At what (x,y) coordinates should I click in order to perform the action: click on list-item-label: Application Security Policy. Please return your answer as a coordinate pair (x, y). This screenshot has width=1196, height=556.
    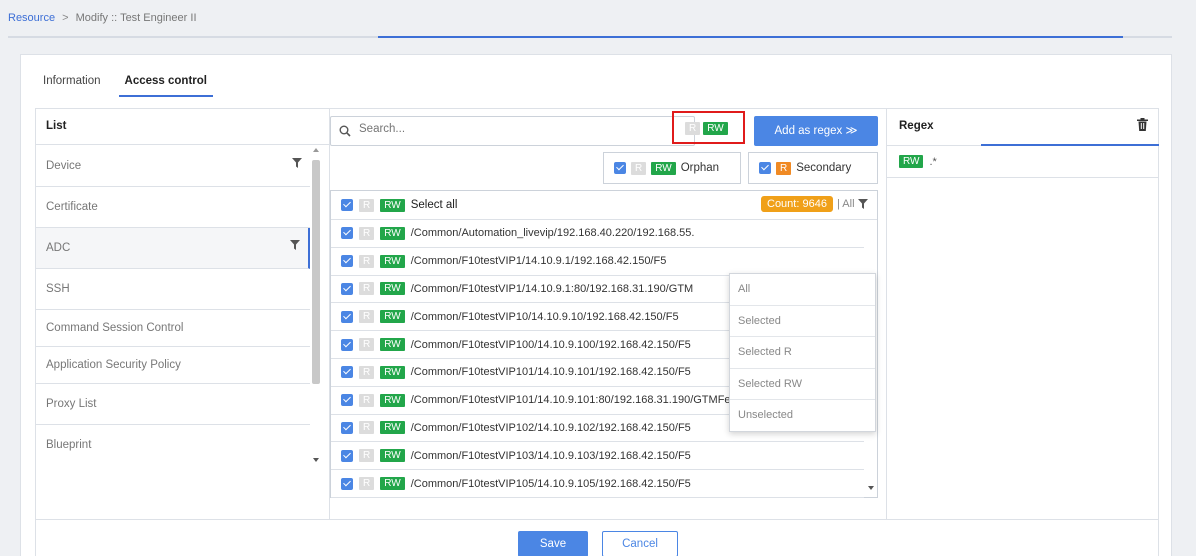
    Looking at the image, I should click on (113, 365).